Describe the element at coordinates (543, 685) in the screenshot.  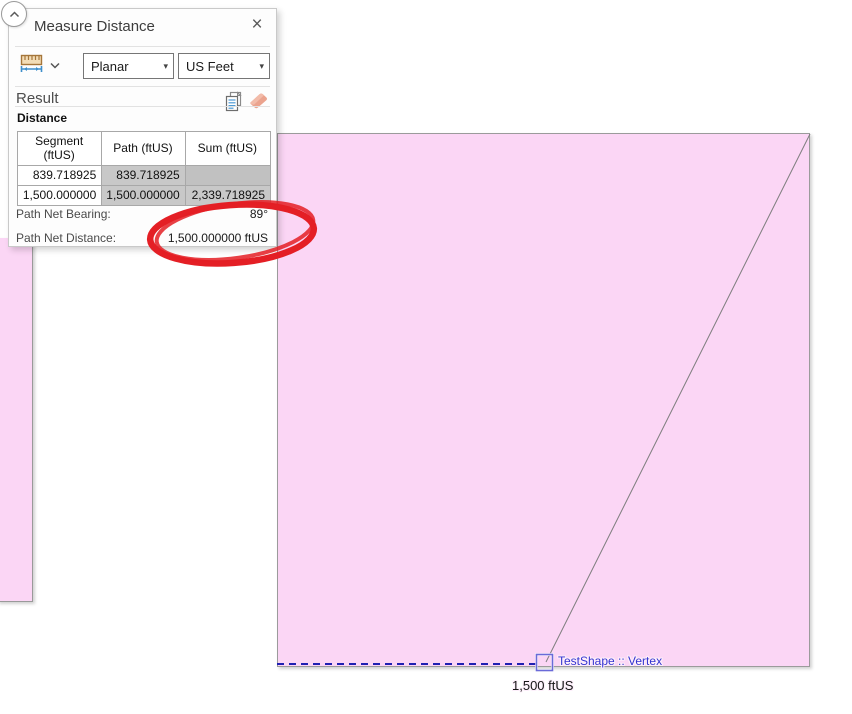
I see `segment-distance-label: 1,500 ftUS` at that location.